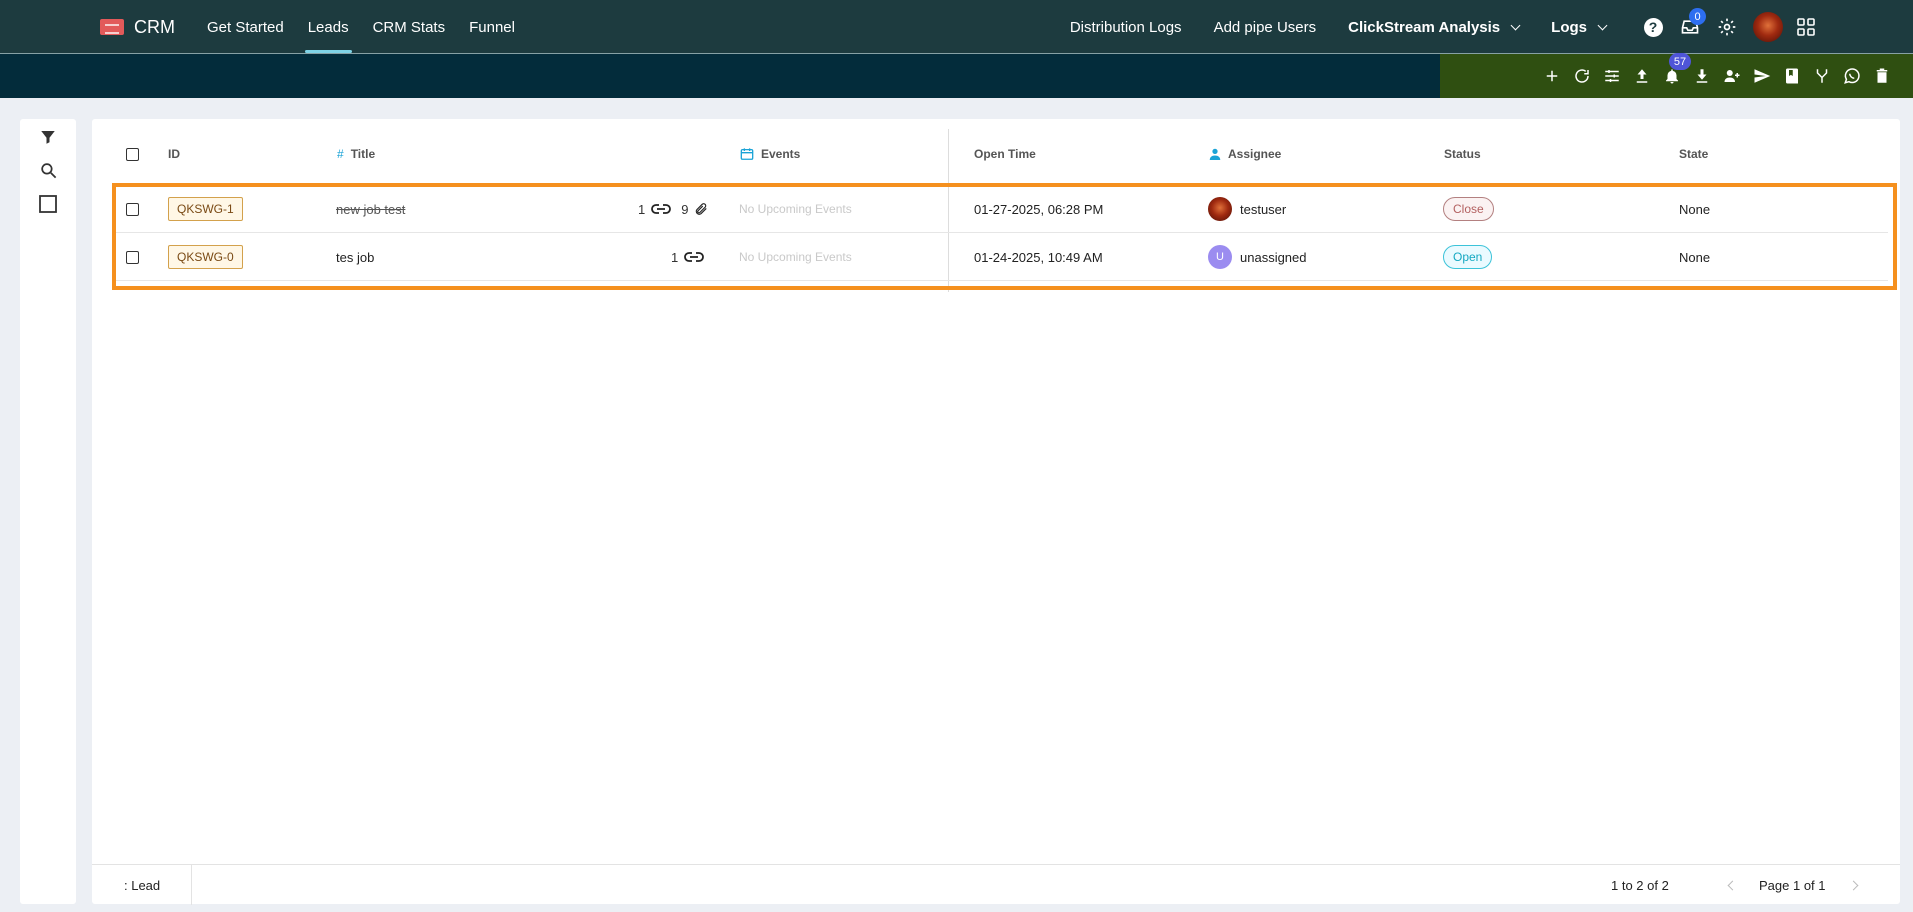 The height and width of the screenshot is (912, 1913). What do you see at coordinates (1653, 27) in the screenshot?
I see `help-icon: ?` at bounding box center [1653, 27].